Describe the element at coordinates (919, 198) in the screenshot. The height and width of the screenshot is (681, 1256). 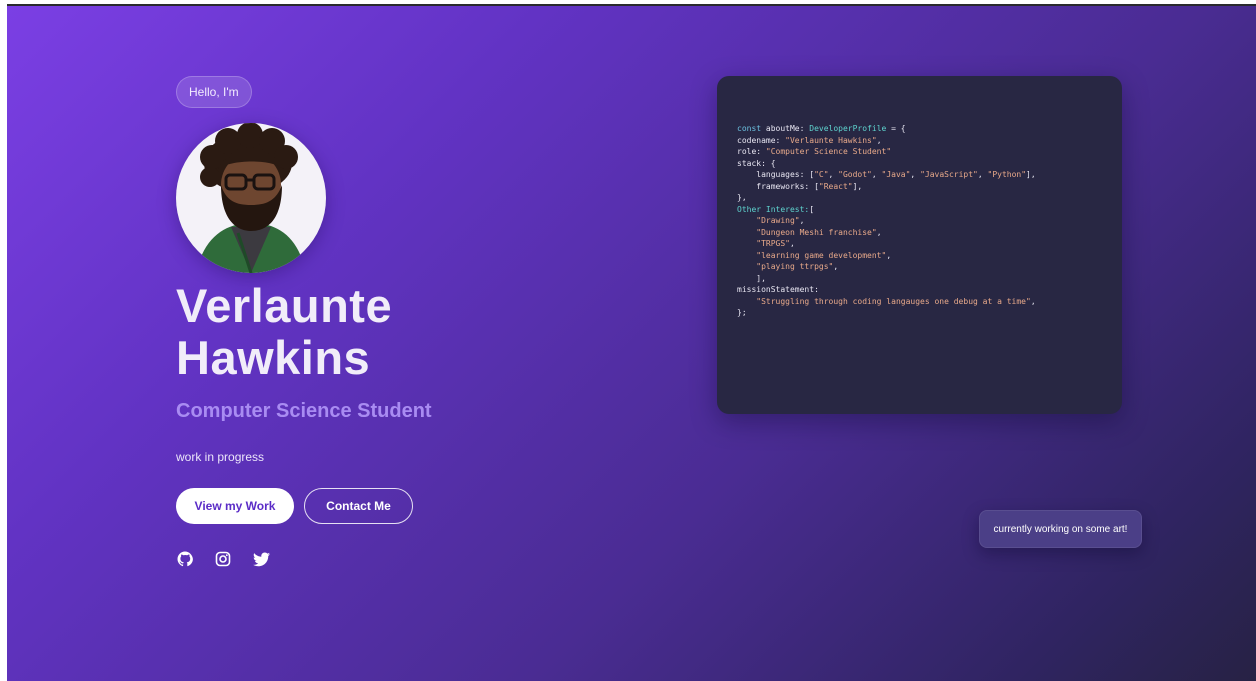
I see `code-line: },` at that location.